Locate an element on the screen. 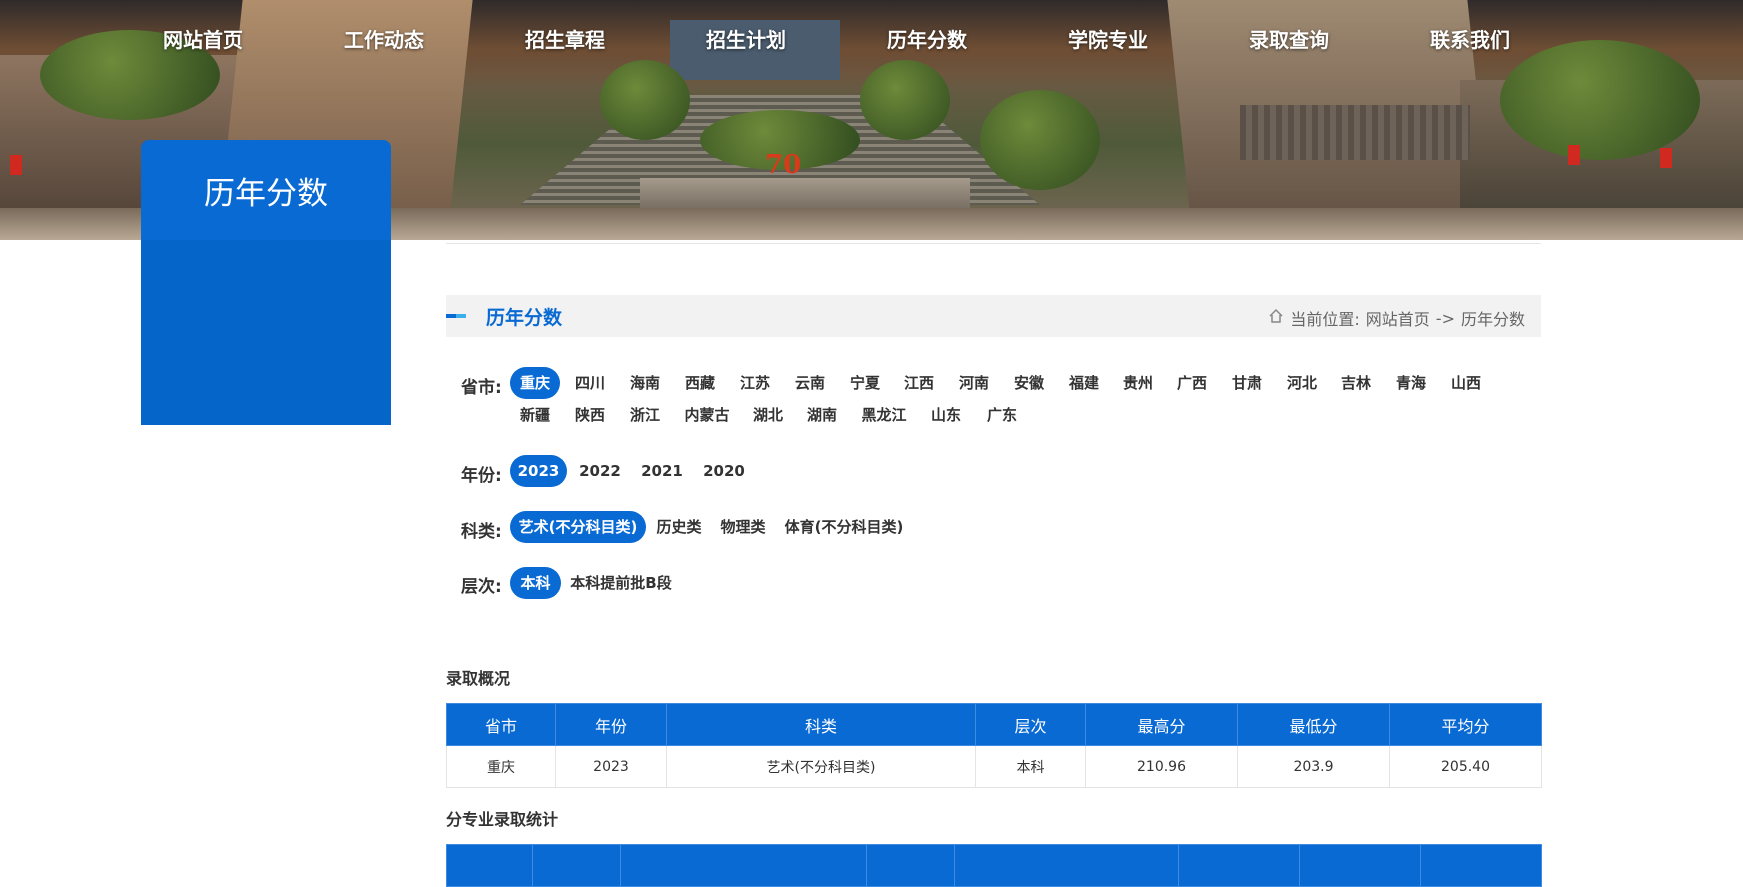 The height and width of the screenshot is (887, 1743). filter-option-province: 山东 is located at coordinates (946, 415).